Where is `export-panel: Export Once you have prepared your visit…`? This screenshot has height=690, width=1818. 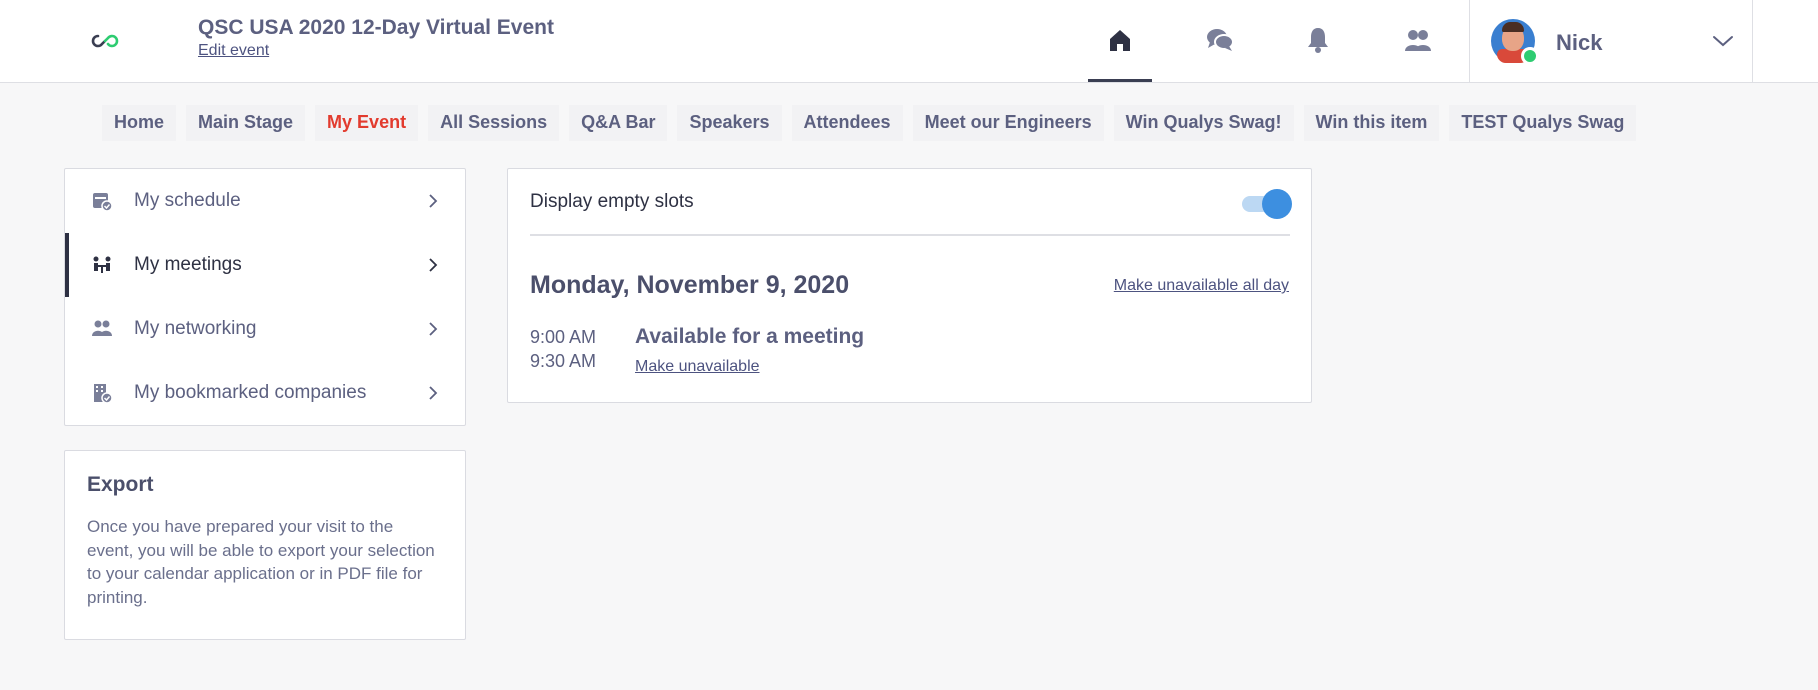 export-panel: Export Once you have prepared your visit… is located at coordinates (265, 545).